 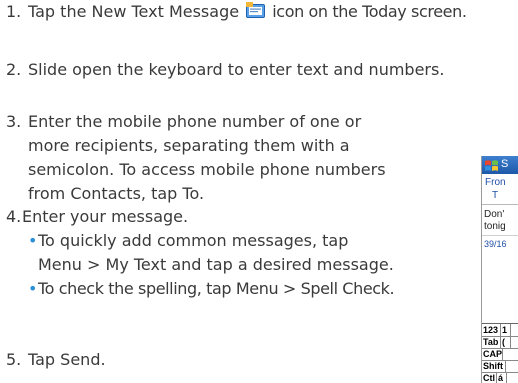 I want to click on windows-flag-icon, so click(x=491, y=165).